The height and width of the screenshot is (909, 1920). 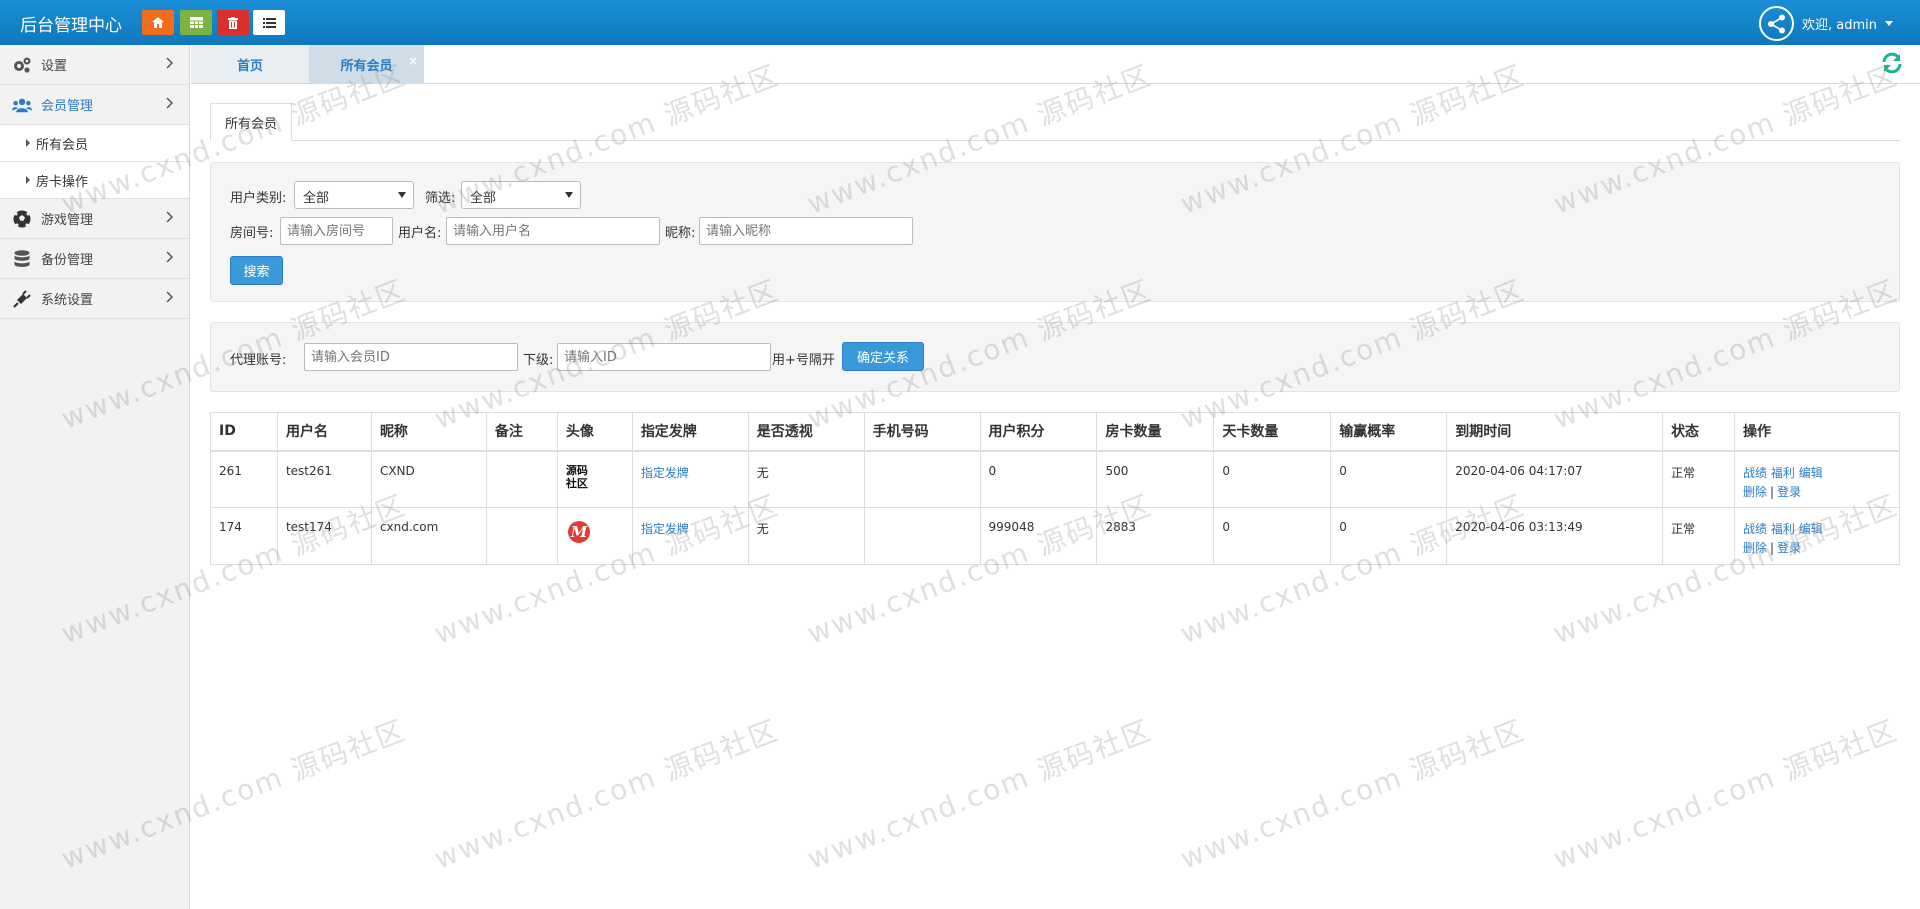 I want to click on separator-hint: 用+号隔开, so click(x=803, y=360).